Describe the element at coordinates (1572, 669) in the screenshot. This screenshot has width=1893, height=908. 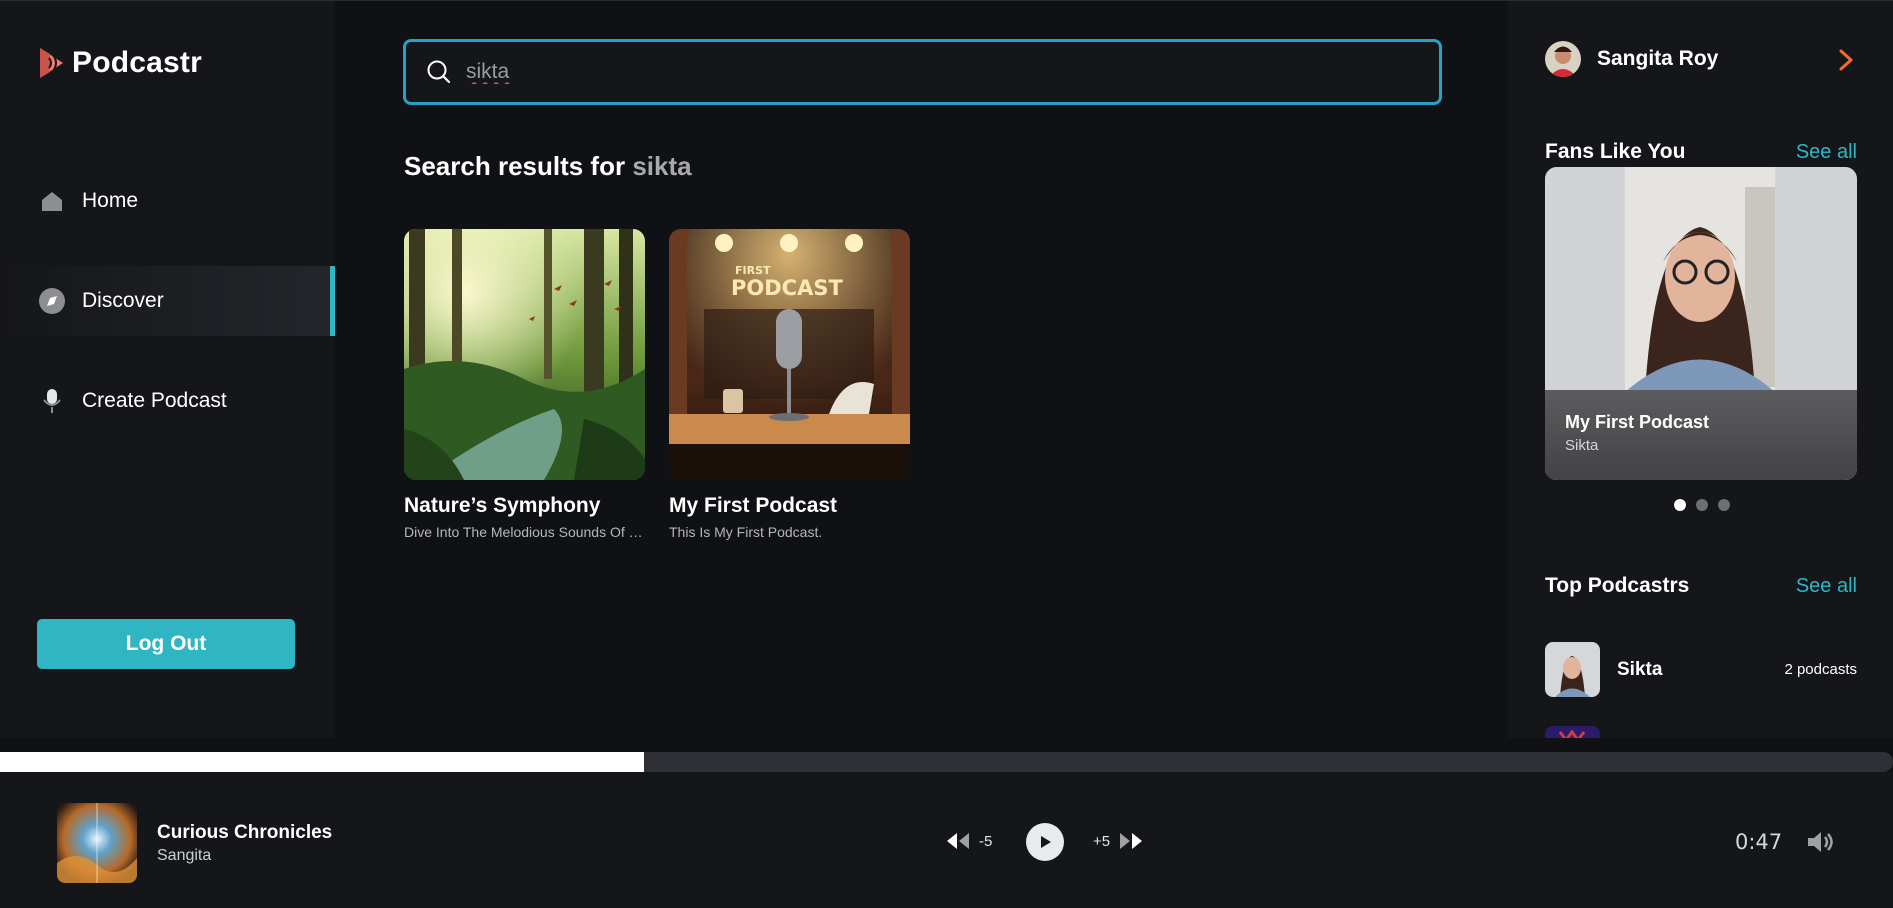
I see `podcaster-avatar` at that location.